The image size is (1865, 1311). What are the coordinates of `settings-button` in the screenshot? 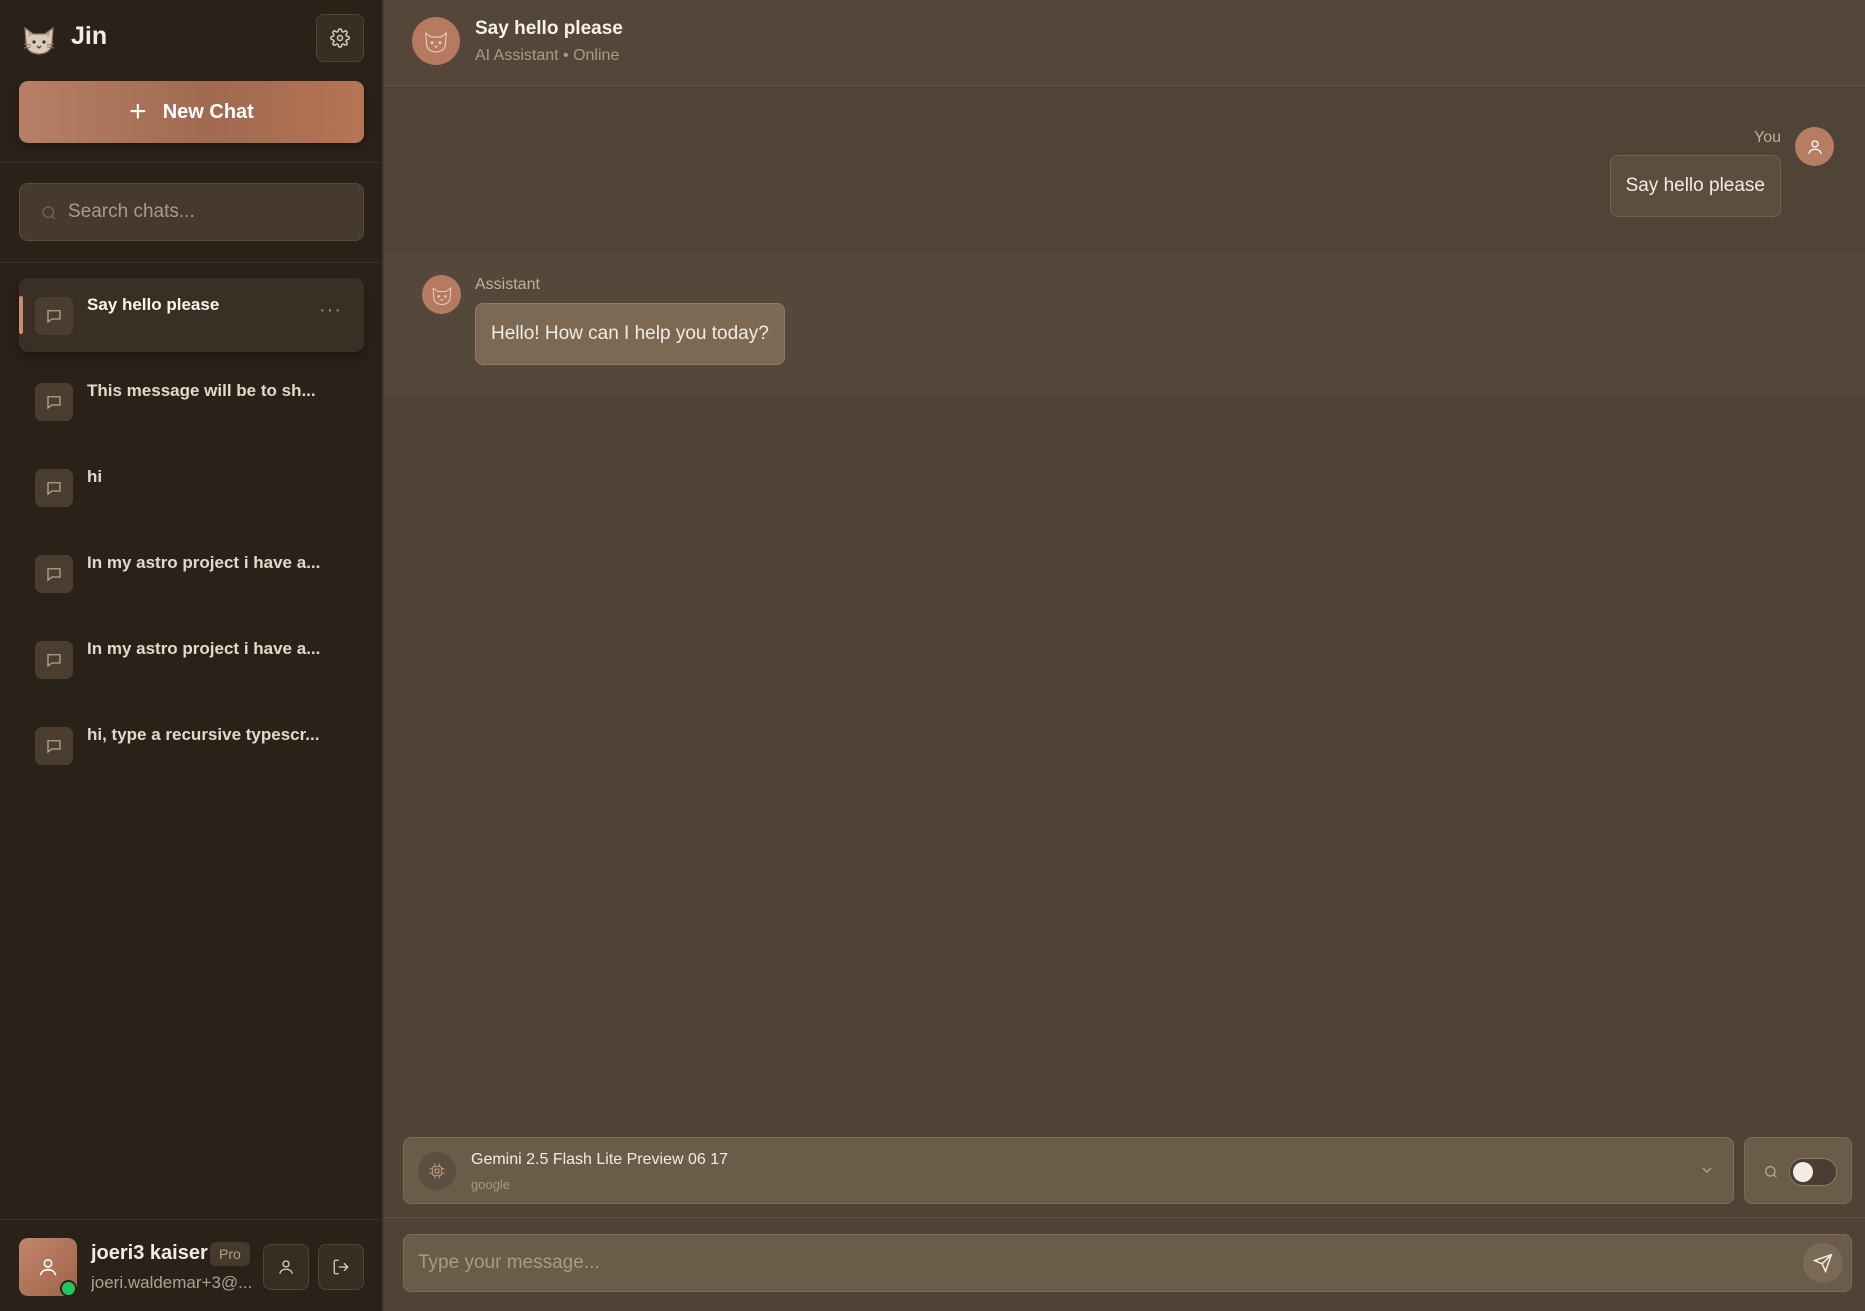 It's located at (340, 38).